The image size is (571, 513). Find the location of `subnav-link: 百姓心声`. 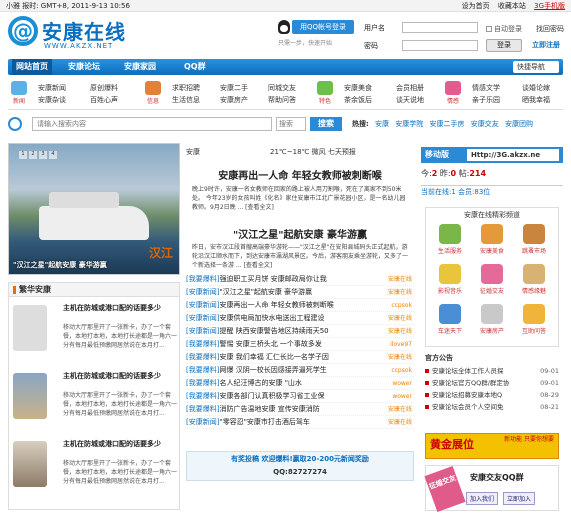

subnav-link: 百姓心声 is located at coordinates (104, 100).